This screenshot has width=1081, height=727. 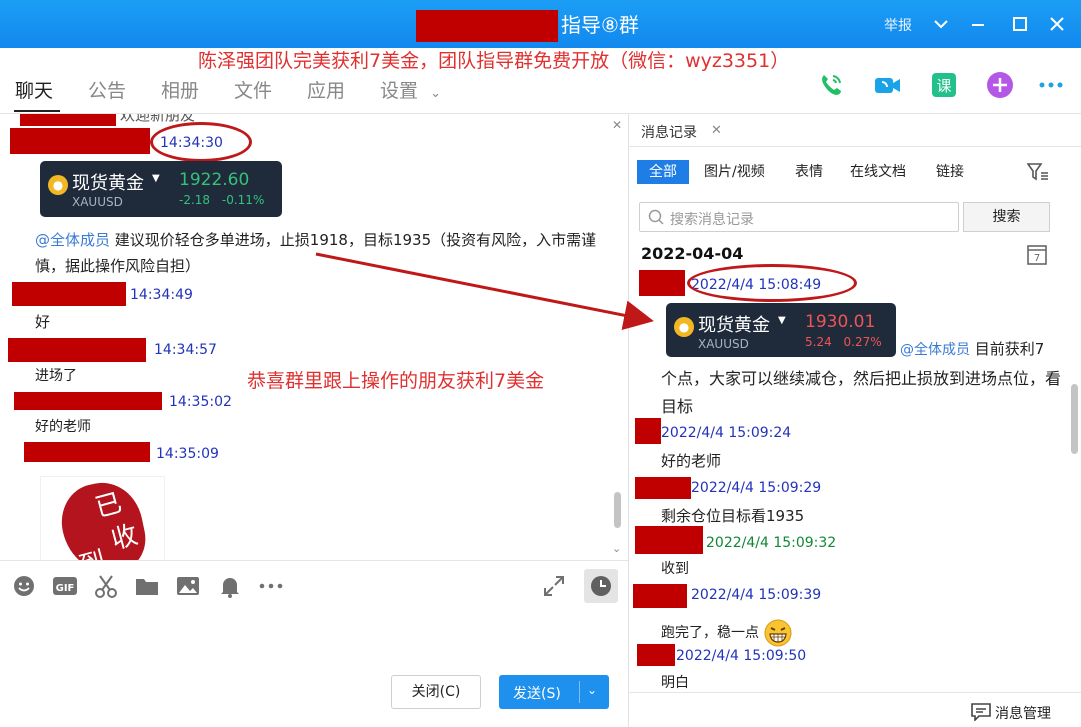 I want to click on caret-down-icon: ▼, so click(x=782, y=320).